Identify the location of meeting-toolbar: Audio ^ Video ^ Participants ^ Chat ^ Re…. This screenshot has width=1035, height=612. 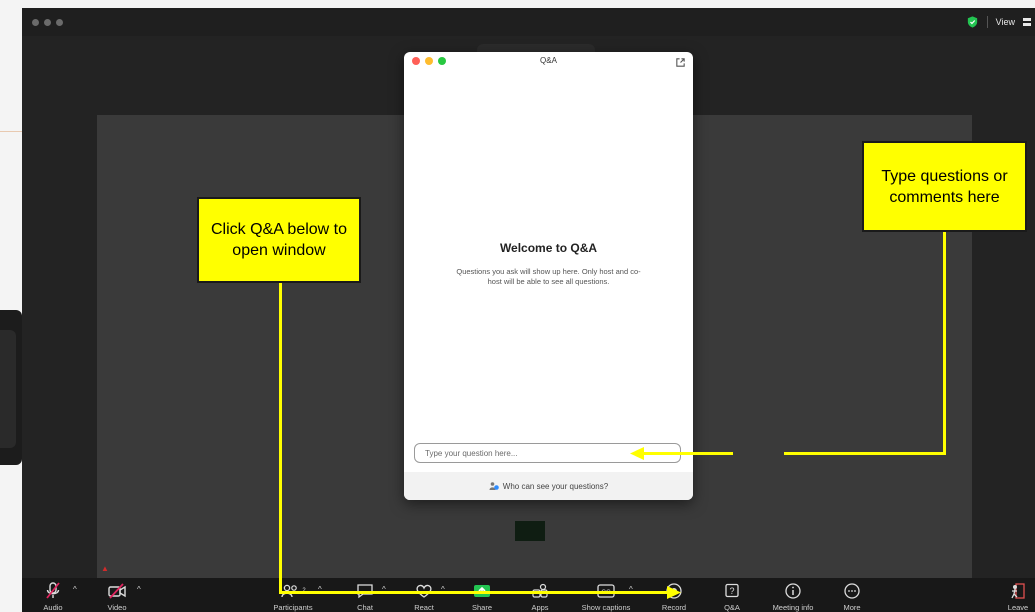
(528, 595).